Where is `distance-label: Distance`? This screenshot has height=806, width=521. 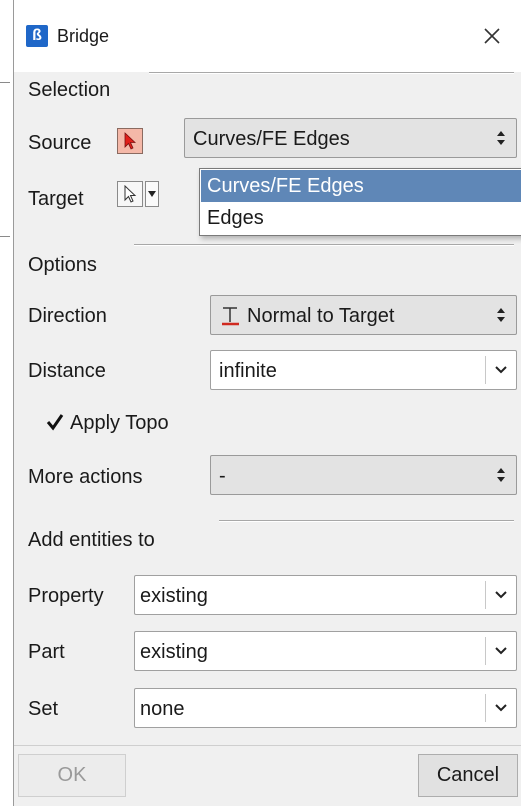
distance-label: Distance is located at coordinates (67, 371).